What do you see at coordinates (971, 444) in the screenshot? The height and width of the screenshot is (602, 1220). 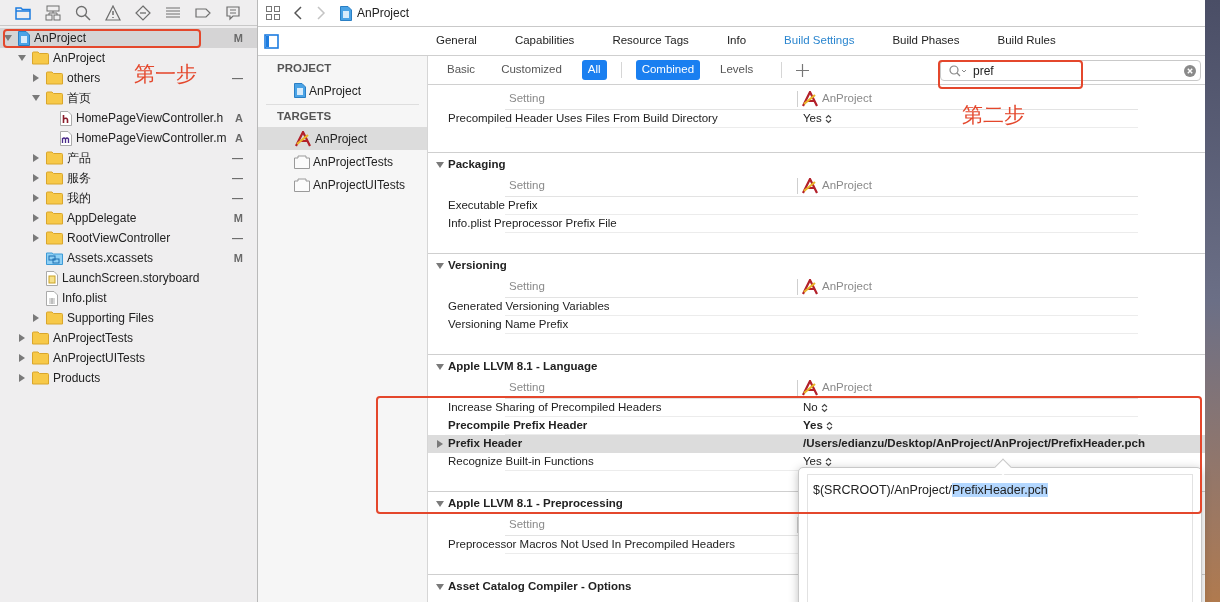 I see `setting-value: /Users/edianzu/Desktop/AnProject/AnProject/PrefixHeader.pch` at bounding box center [971, 444].